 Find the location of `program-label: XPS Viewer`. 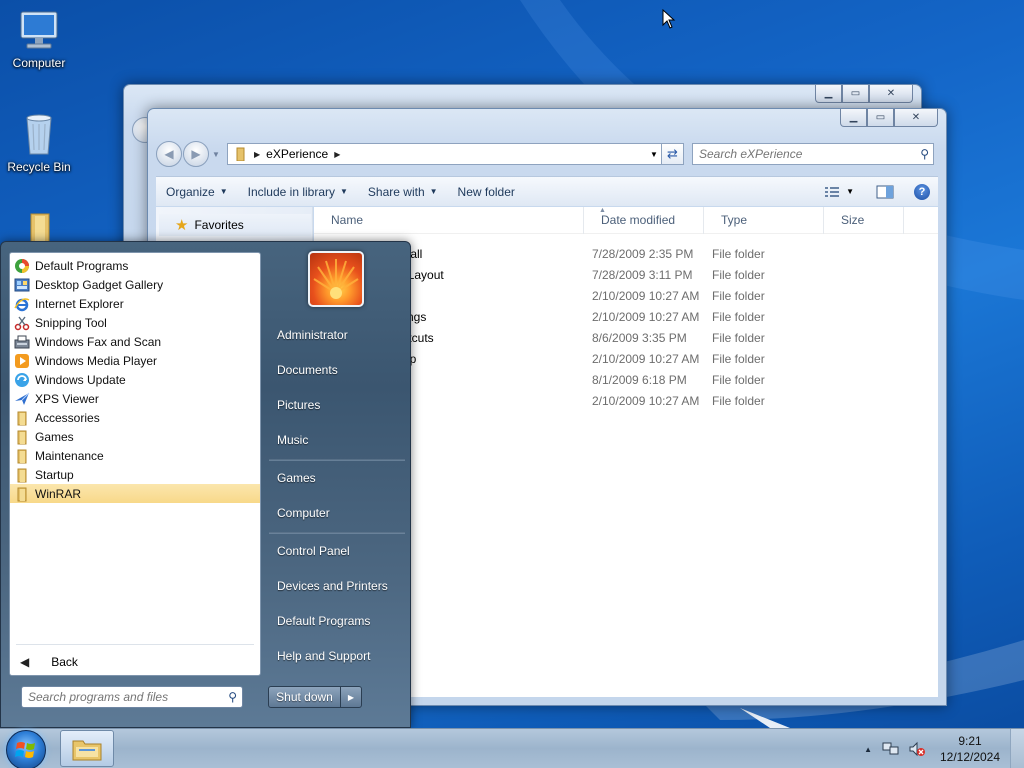

program-label: XPS Viewer is located at coordinates (67, 398).